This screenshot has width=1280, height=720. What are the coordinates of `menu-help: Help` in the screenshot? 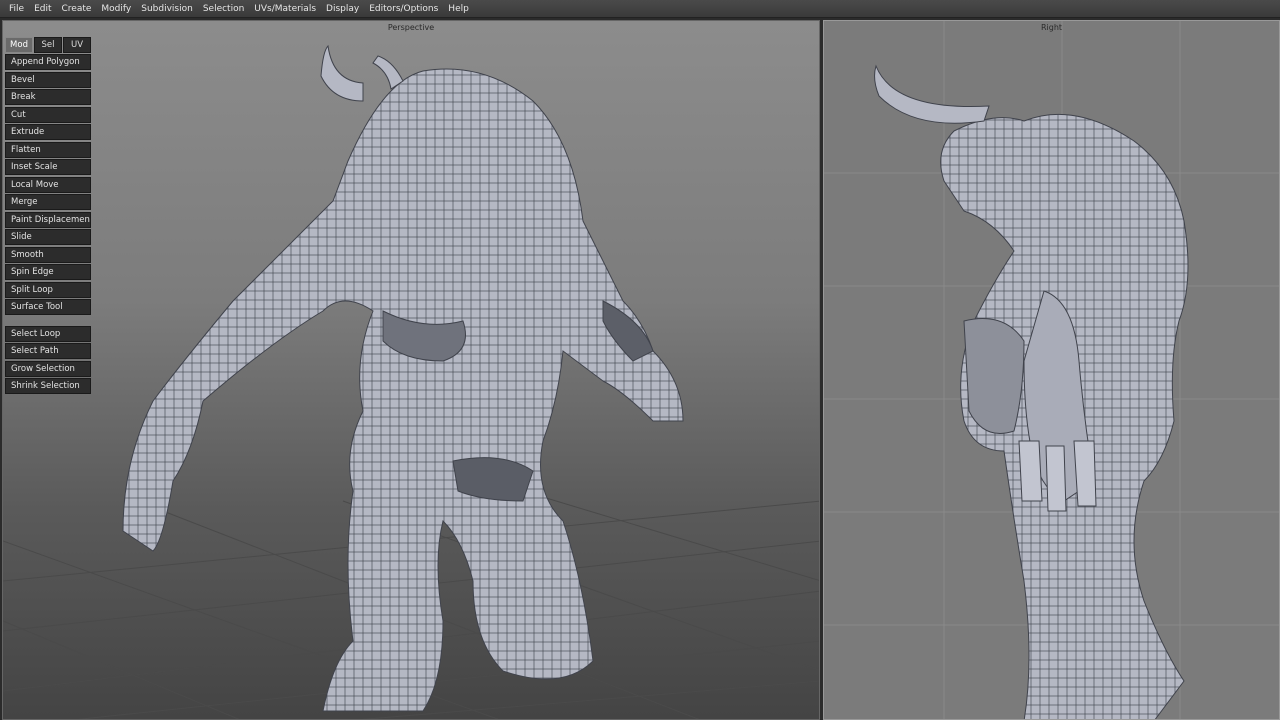 It's located at (458, 9).